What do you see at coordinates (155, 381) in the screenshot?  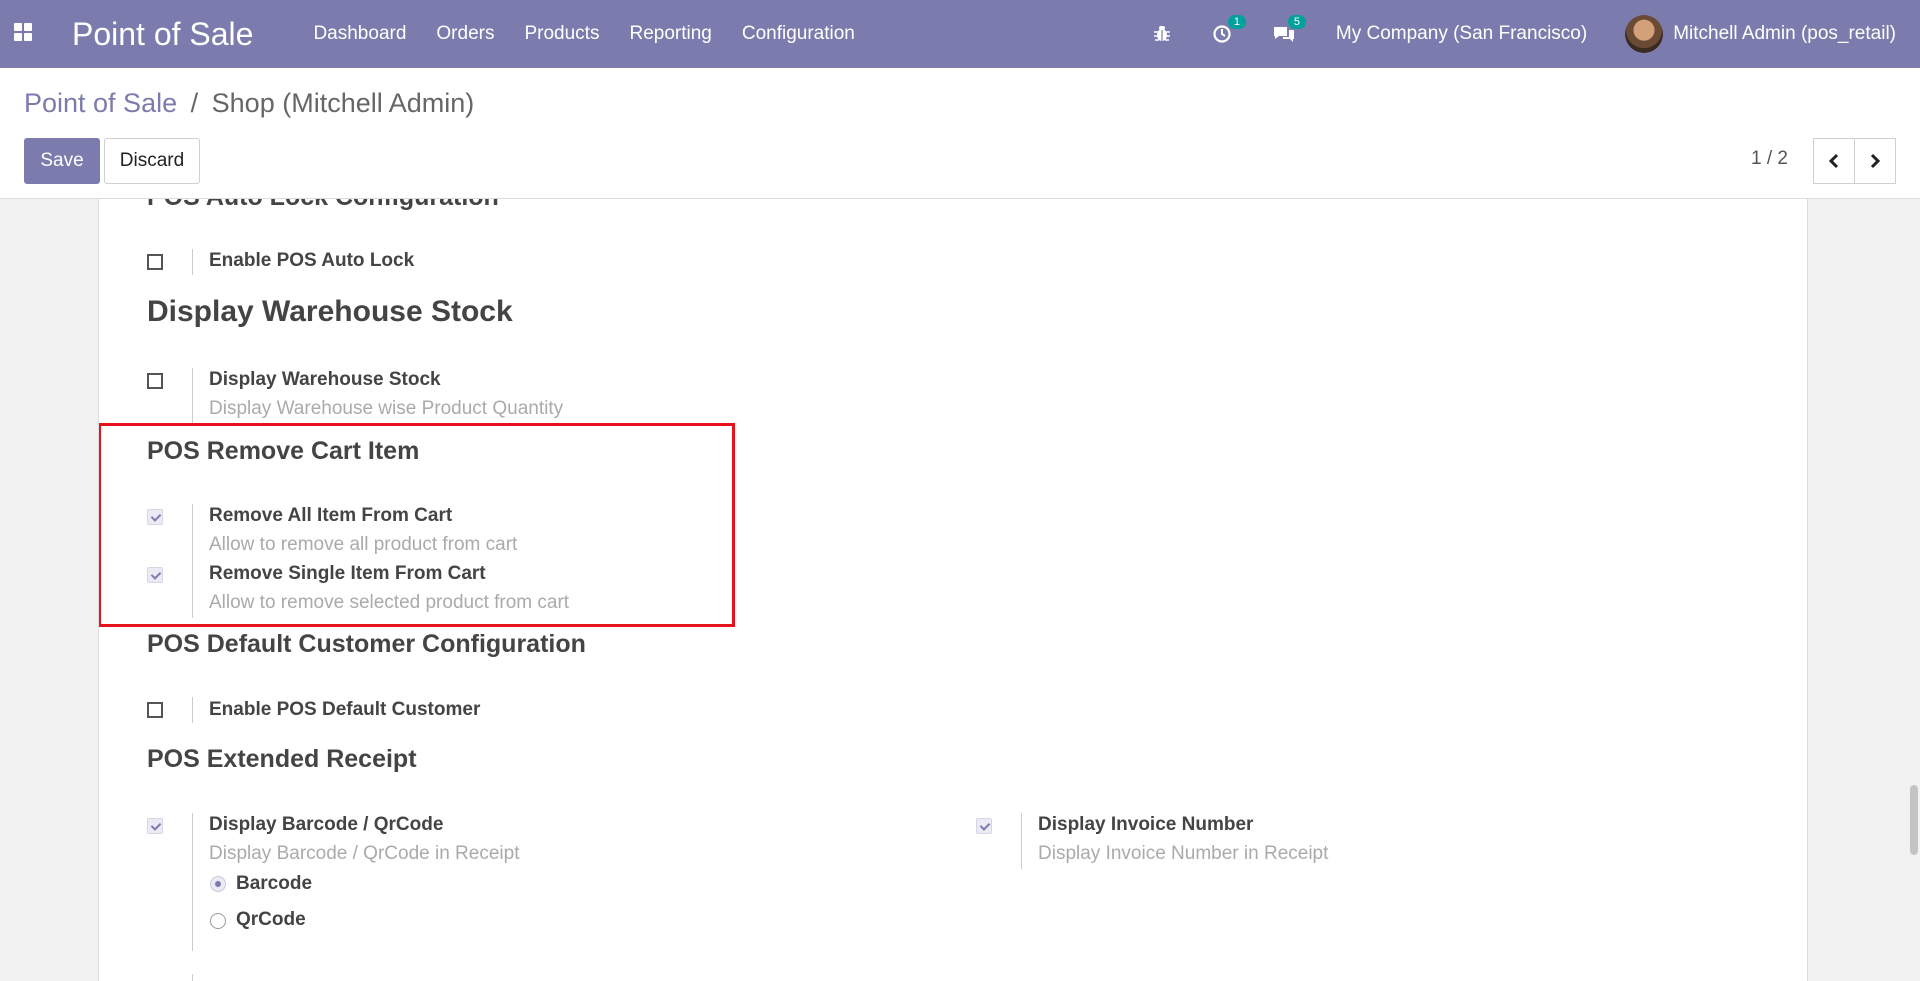 I see `warehouse-stock-checkbox` at bounding box center [155, 381].